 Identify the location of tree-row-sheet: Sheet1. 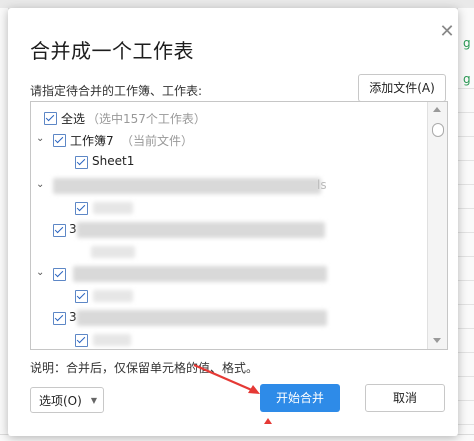
(228, 163).